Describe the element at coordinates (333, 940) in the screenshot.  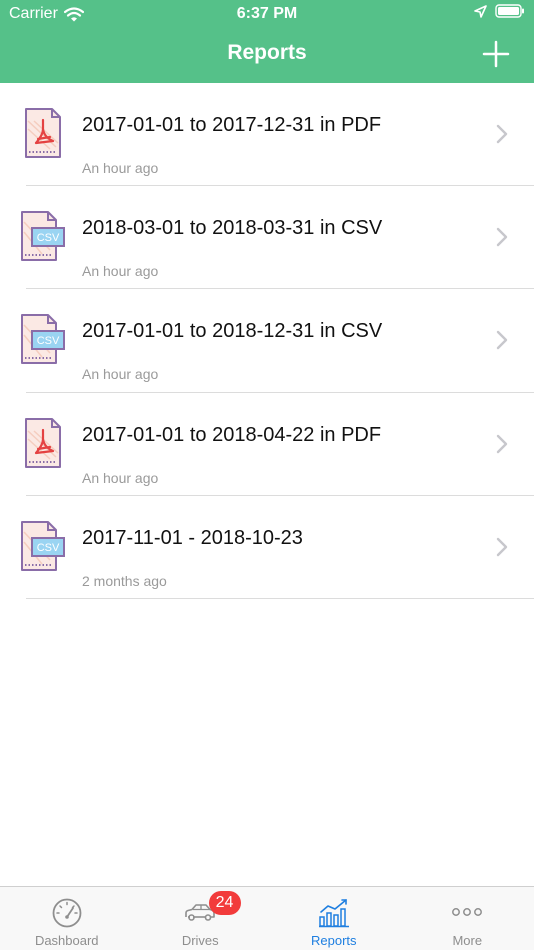
I see `tab-label: Reports` at that location.